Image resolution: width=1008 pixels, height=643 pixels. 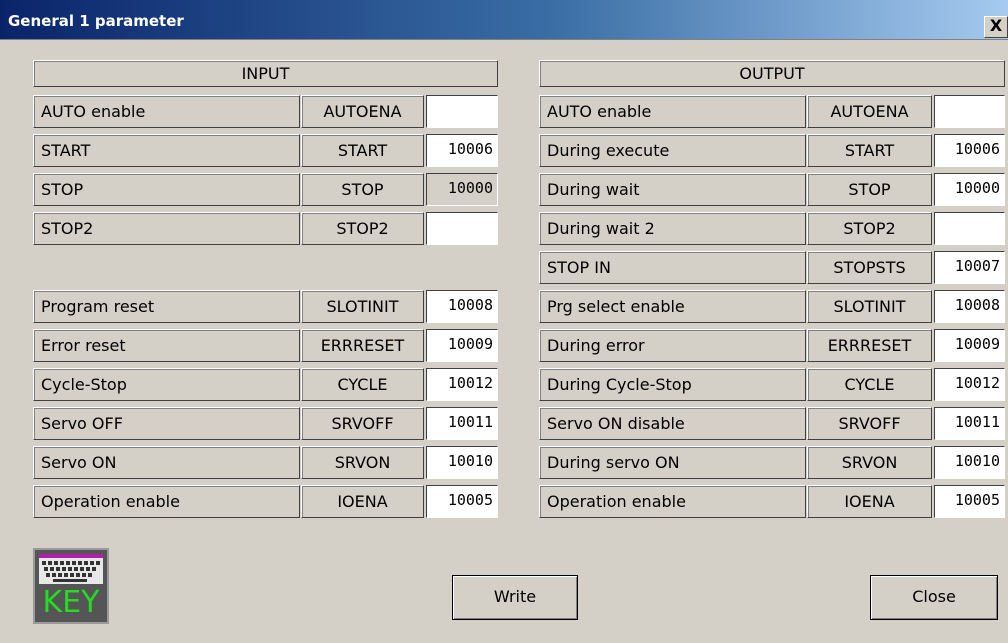 I want to click on output-value-start: 10006, so click(x=969, y=150).